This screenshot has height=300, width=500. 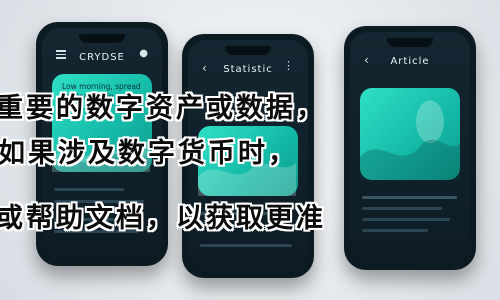 I want to click on article-image-card, so click(x=410, y=134).